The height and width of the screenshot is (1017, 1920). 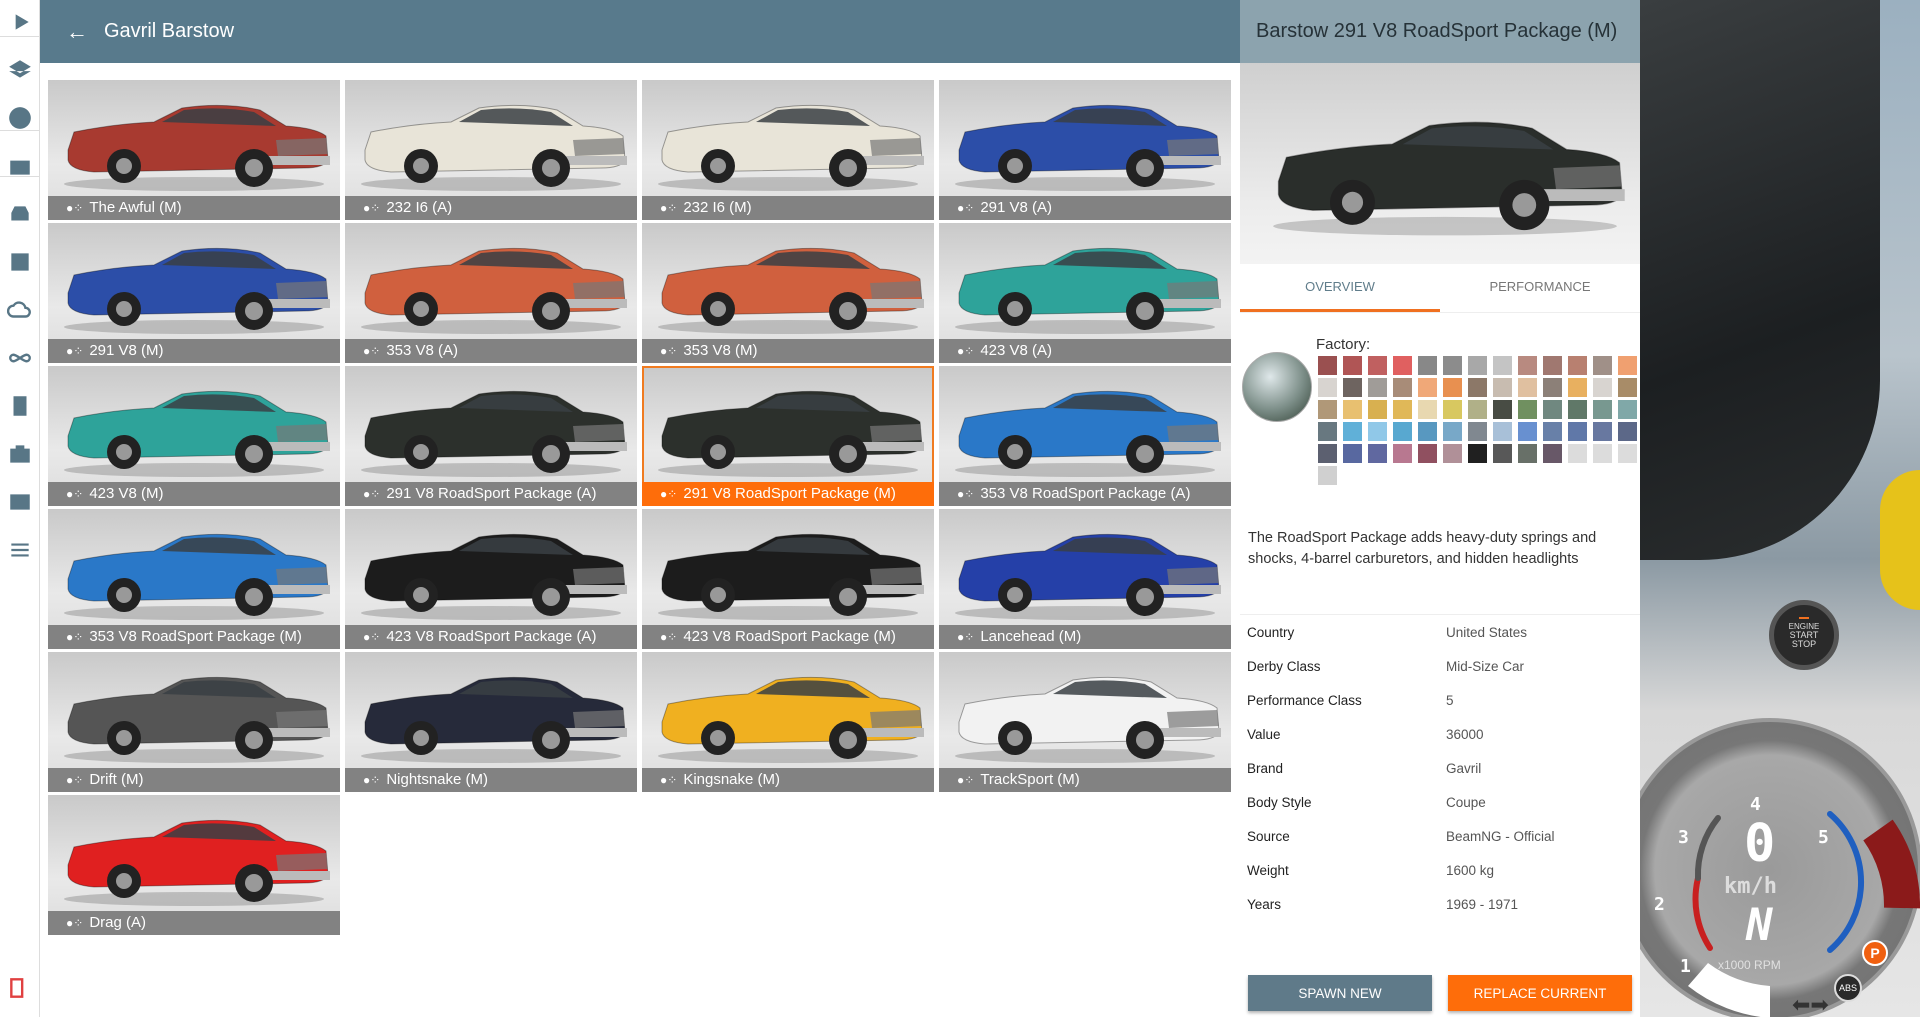 What do you see at coordinates (194, 722) in the screenshot?
I see `config-tile: ●⁘ Drift (M)` at bounding box center [194, 722].